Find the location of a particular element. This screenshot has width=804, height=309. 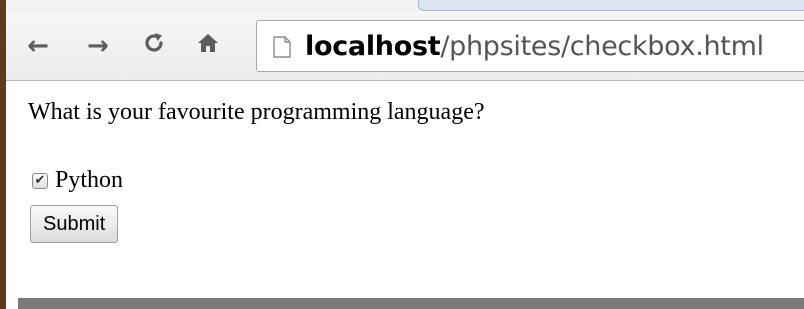

url-path: /phpsites/checkbox.html is located at coordinates (602, 46).